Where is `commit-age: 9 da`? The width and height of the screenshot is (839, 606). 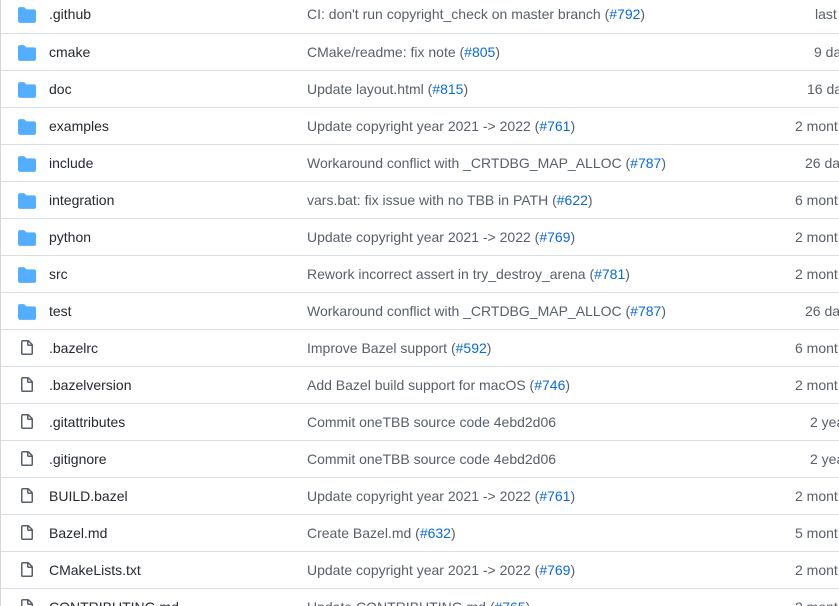
commit-age: 9 da is located at coordinates (826, 52).